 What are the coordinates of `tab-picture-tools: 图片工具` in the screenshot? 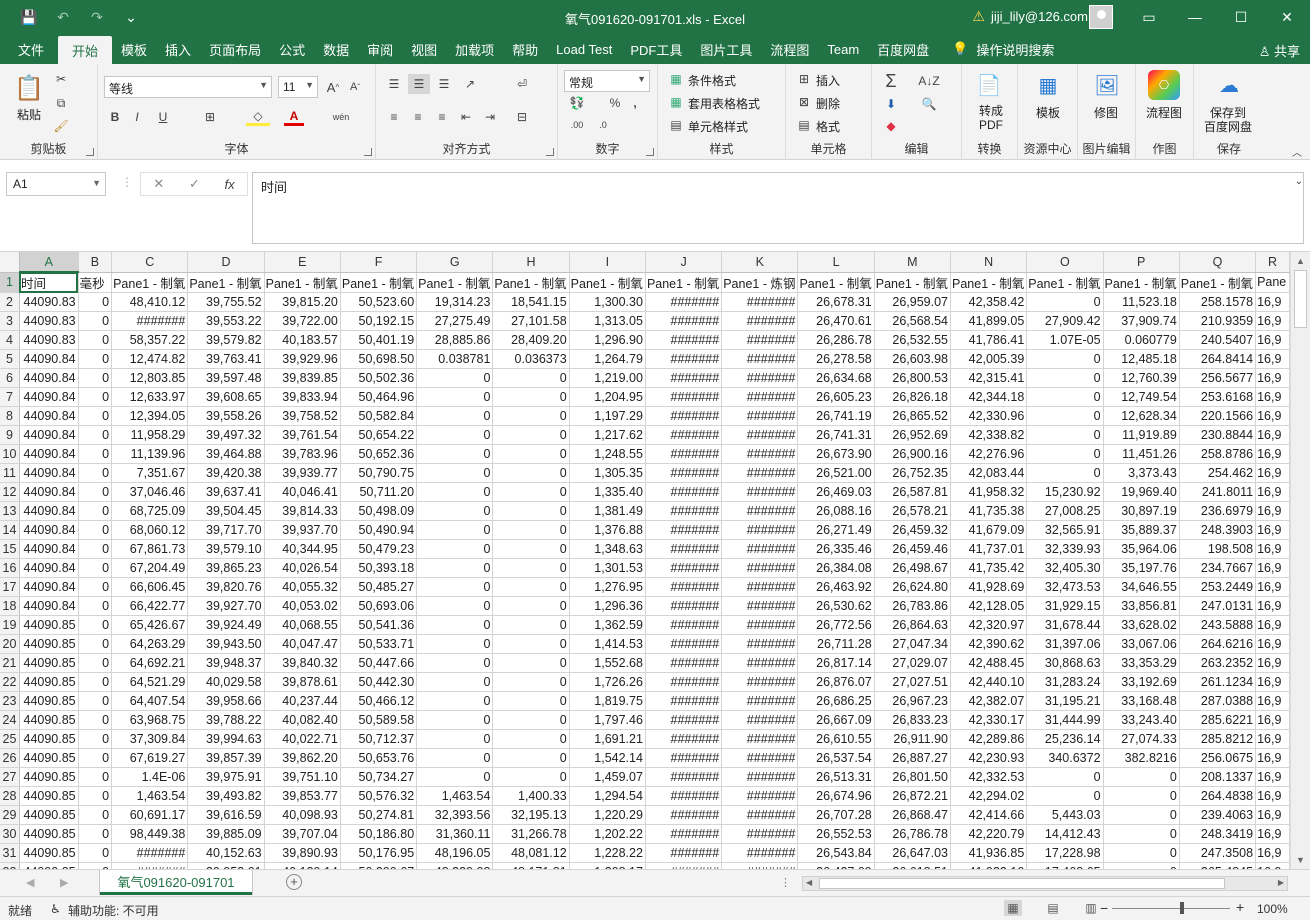 It's located at (726, 49).